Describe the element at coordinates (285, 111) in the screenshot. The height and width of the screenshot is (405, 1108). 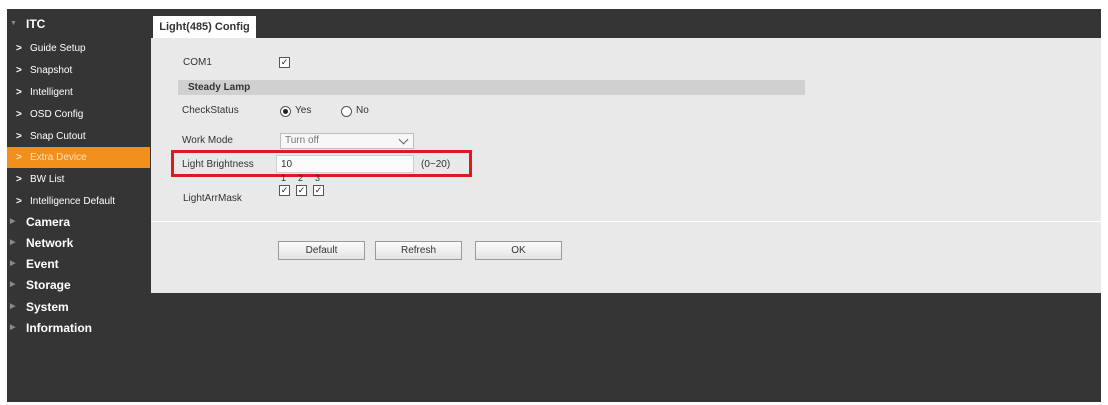
I see `check-status-yes-radio` at that location.